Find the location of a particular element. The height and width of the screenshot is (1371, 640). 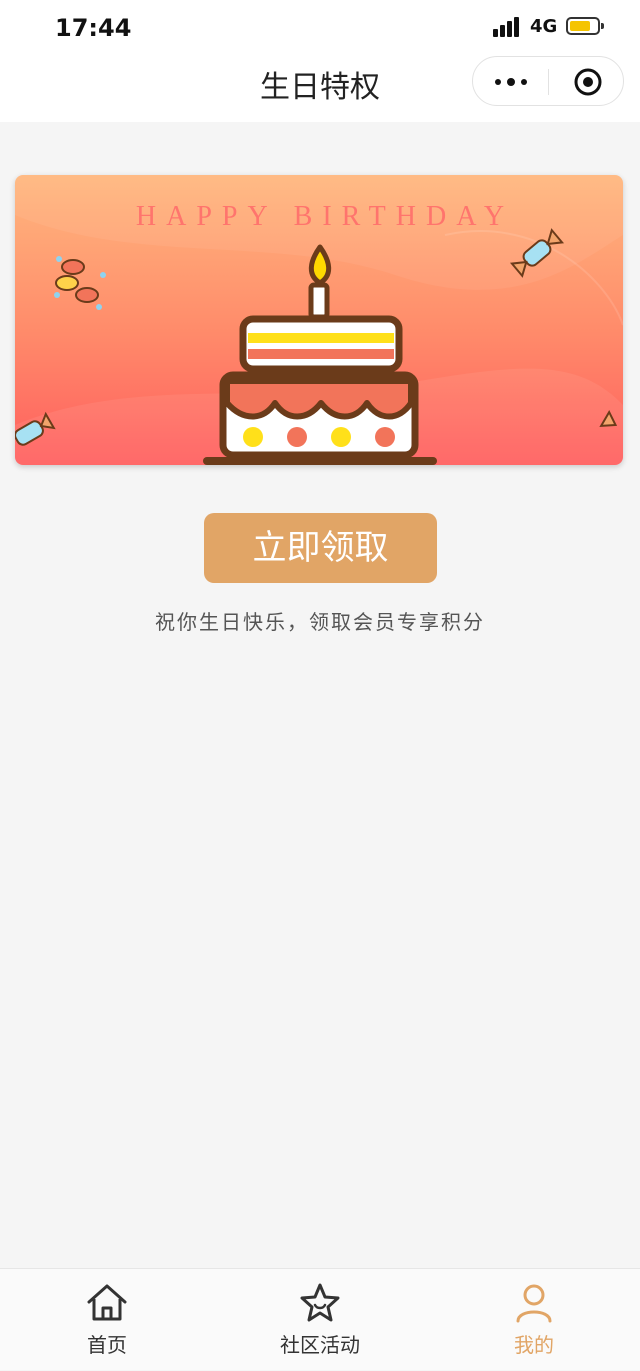

tab-bar: 首页 社区活动 我的 is located at coordinates (320, 1319).